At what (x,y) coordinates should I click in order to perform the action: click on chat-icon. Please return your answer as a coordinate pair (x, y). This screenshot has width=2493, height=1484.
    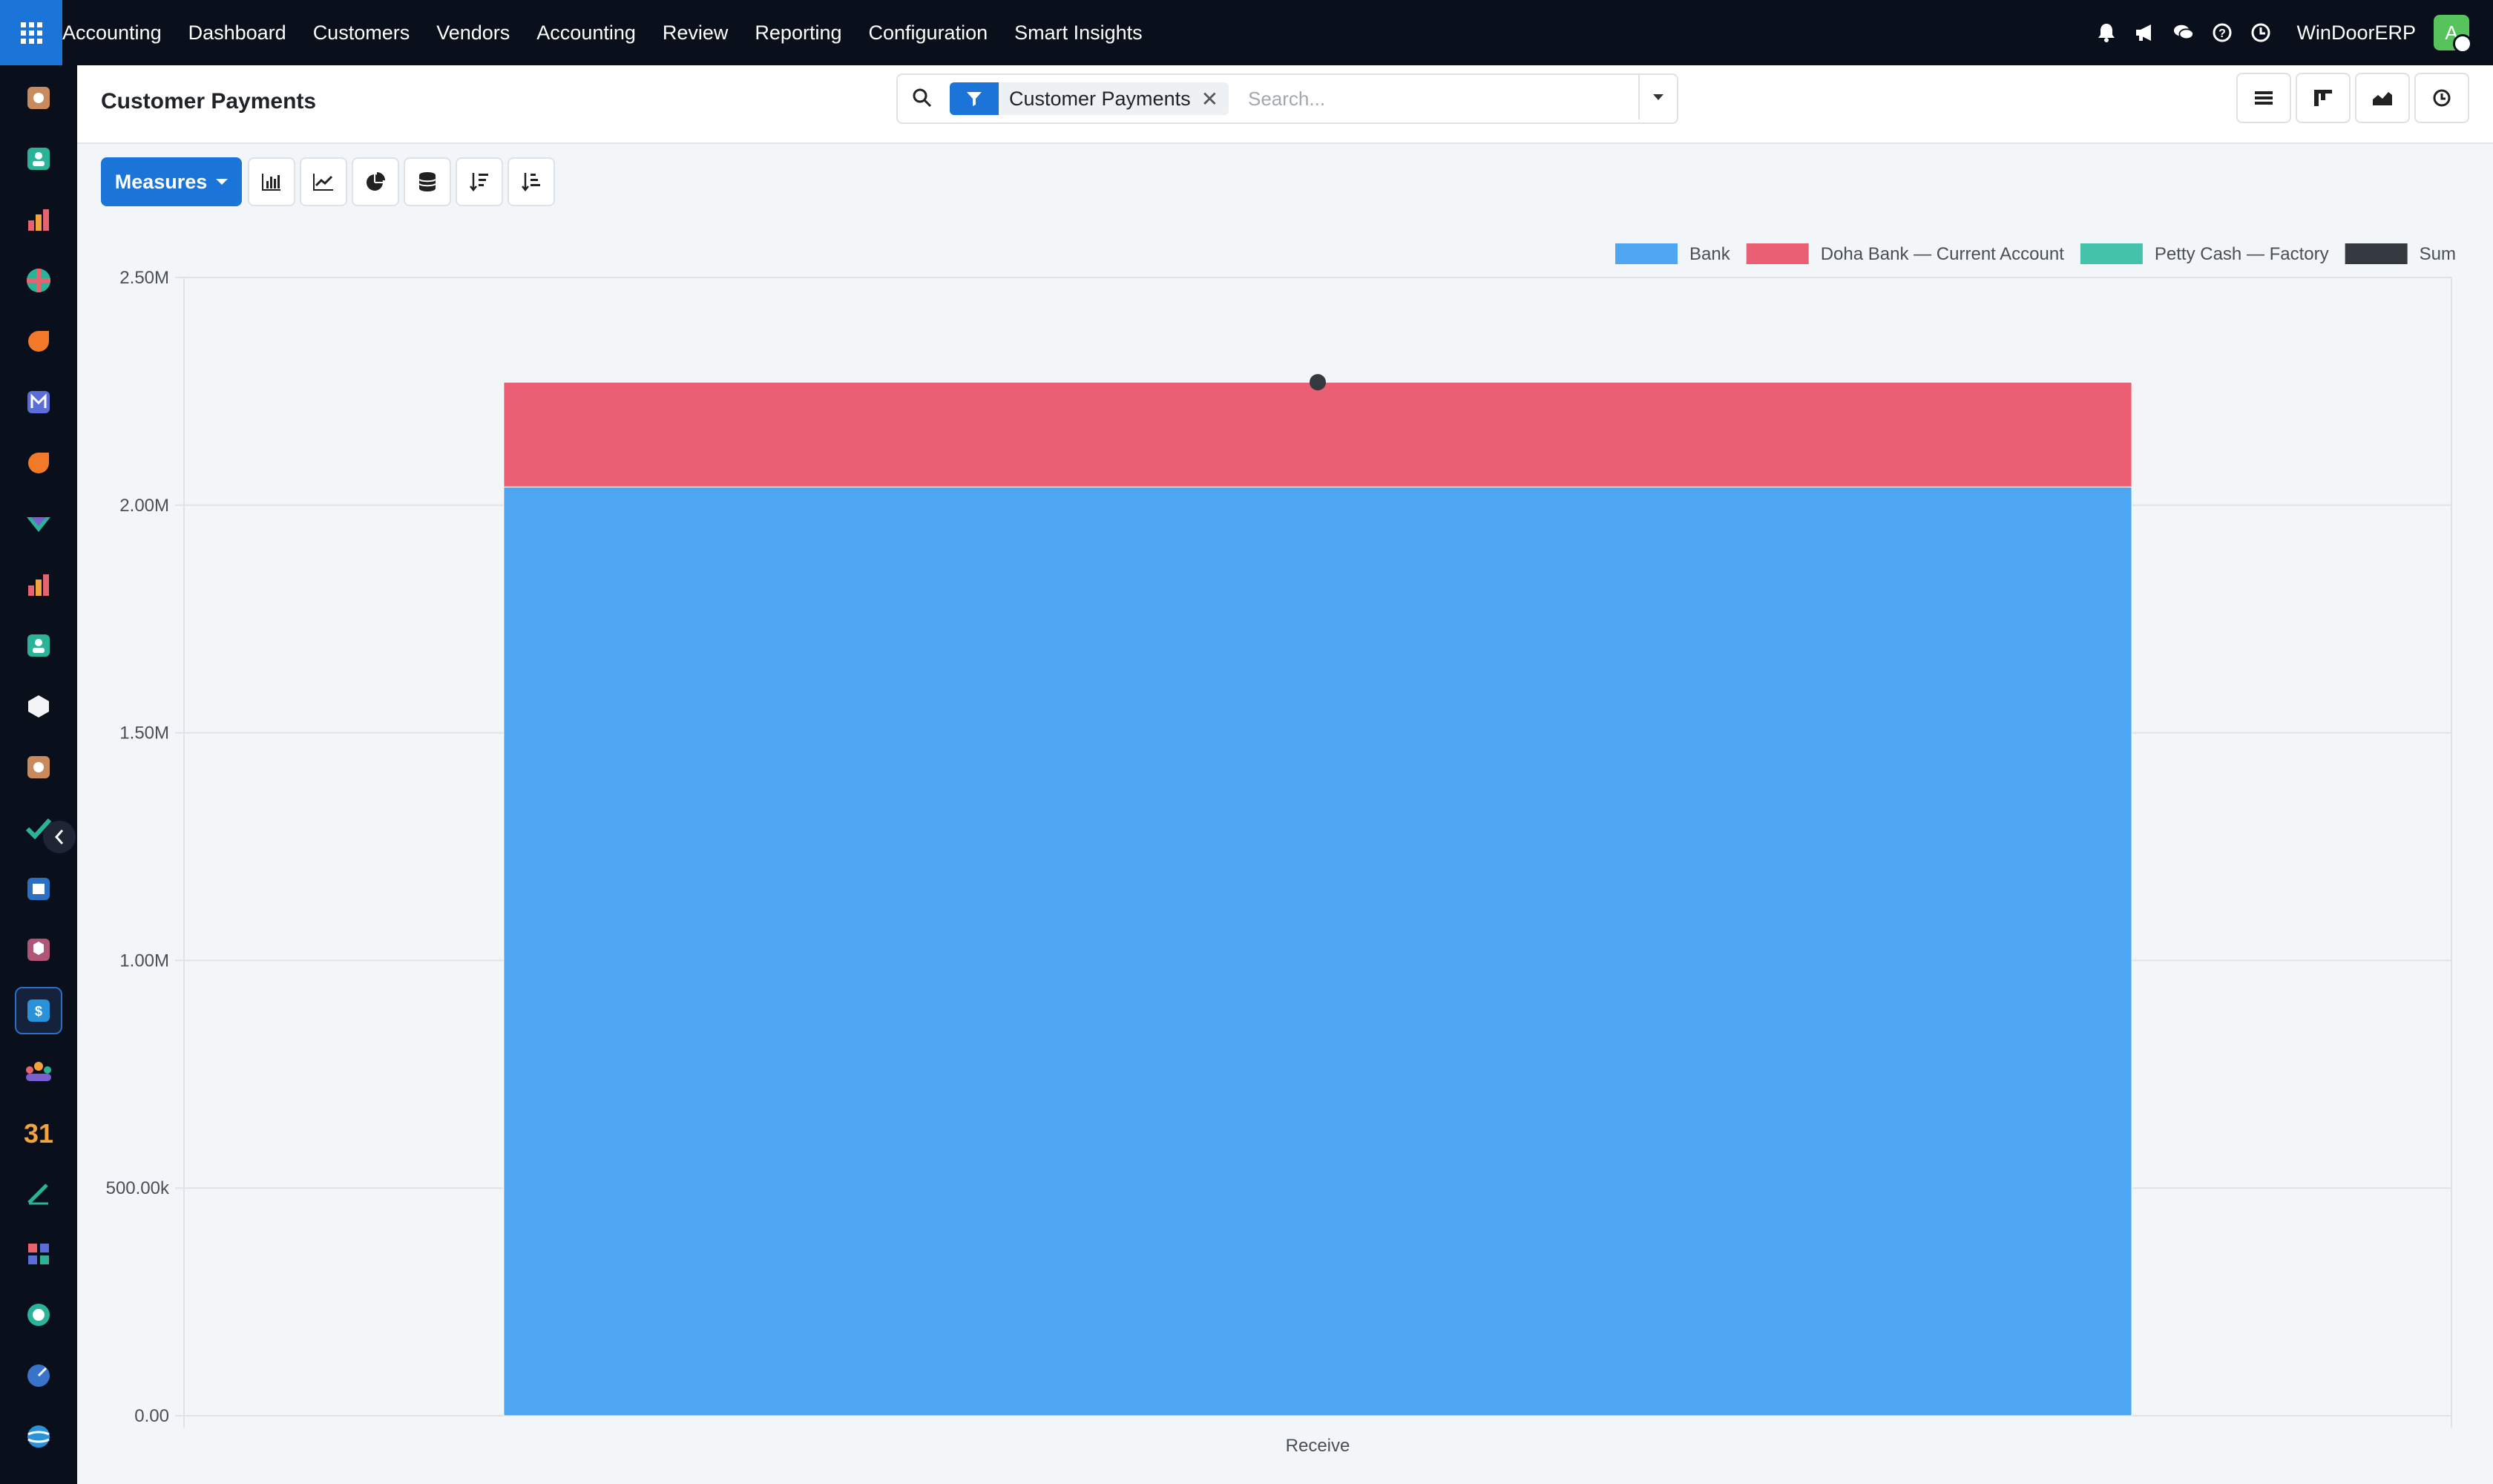
    Looking at the image, I should click on (2184, 32).